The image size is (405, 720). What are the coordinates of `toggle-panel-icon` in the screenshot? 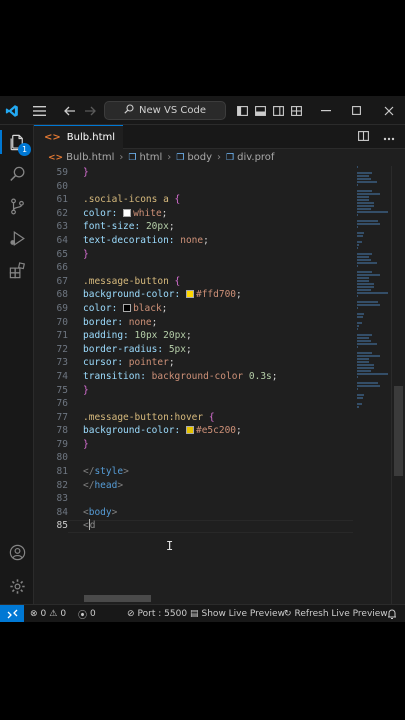 It's located at (260, 110).